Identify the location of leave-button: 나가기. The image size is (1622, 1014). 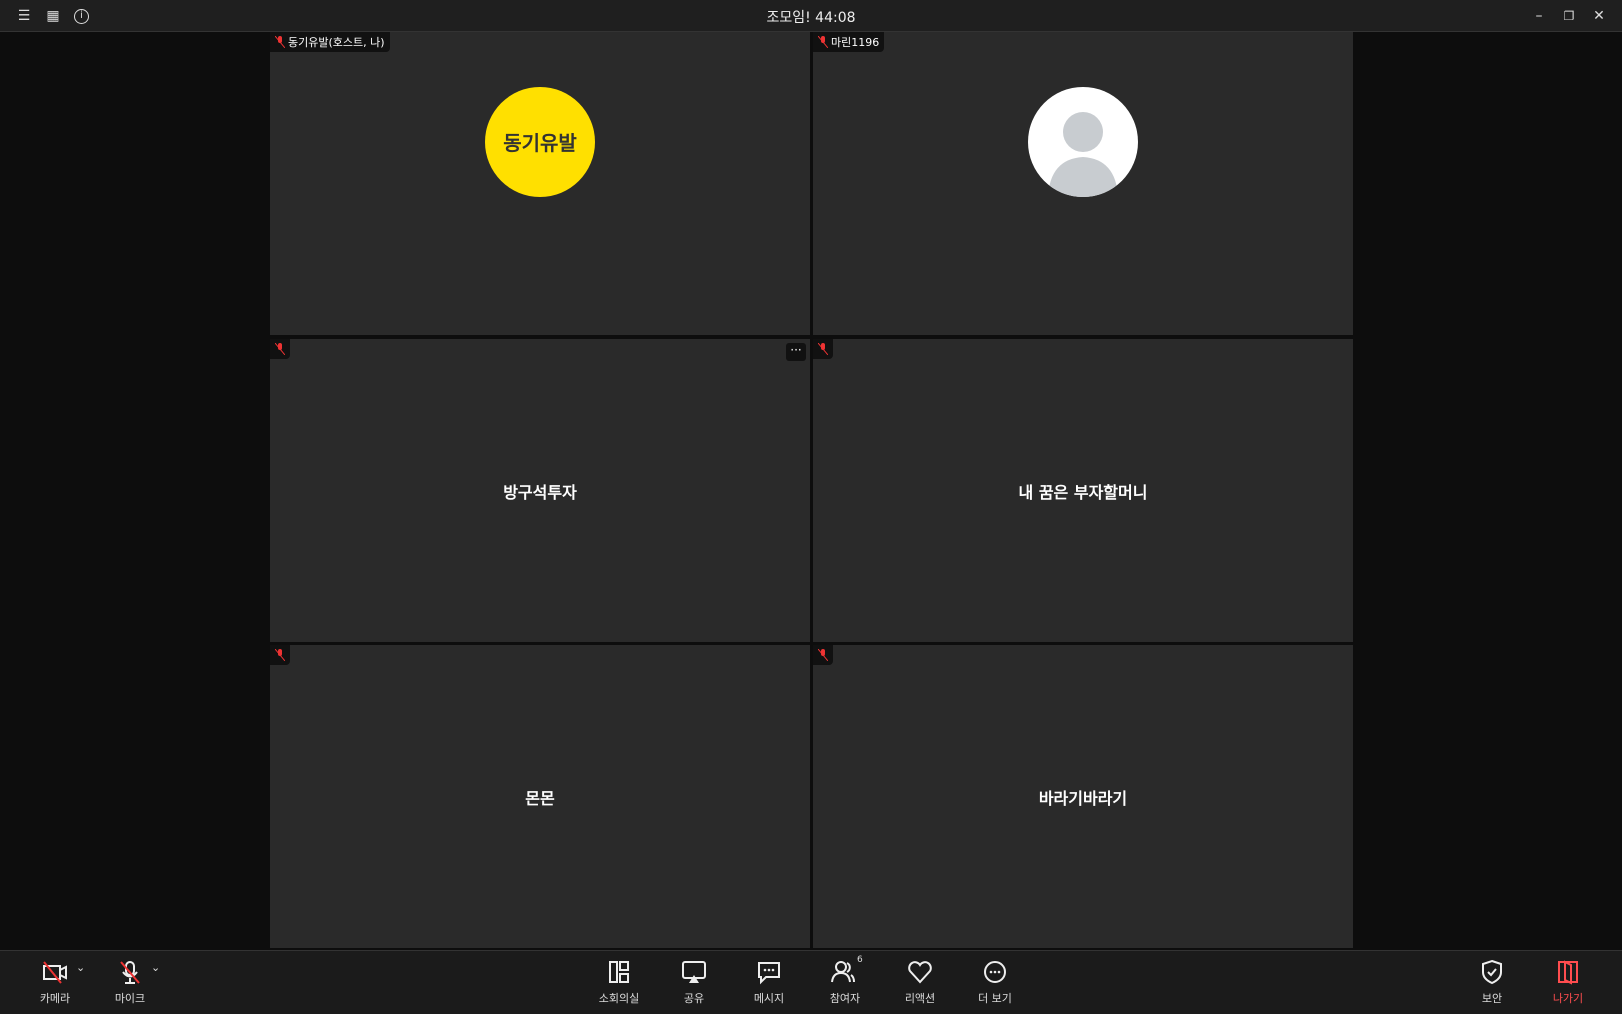
(1568, 982).